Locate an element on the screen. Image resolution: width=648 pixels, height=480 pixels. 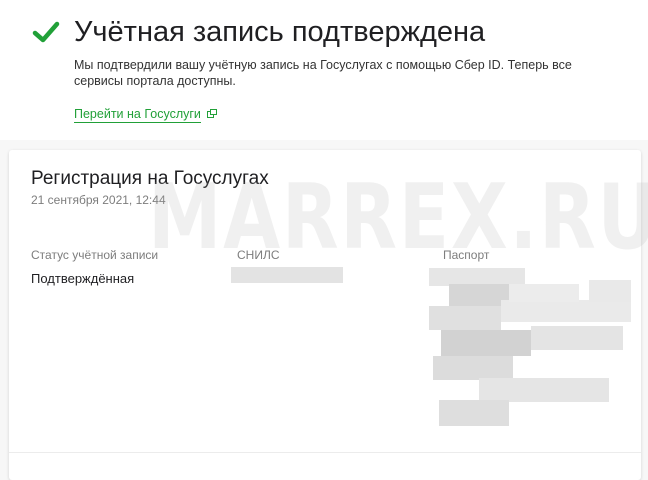
account-status-value: Подтверждённая is located at coordinates (83, 278).